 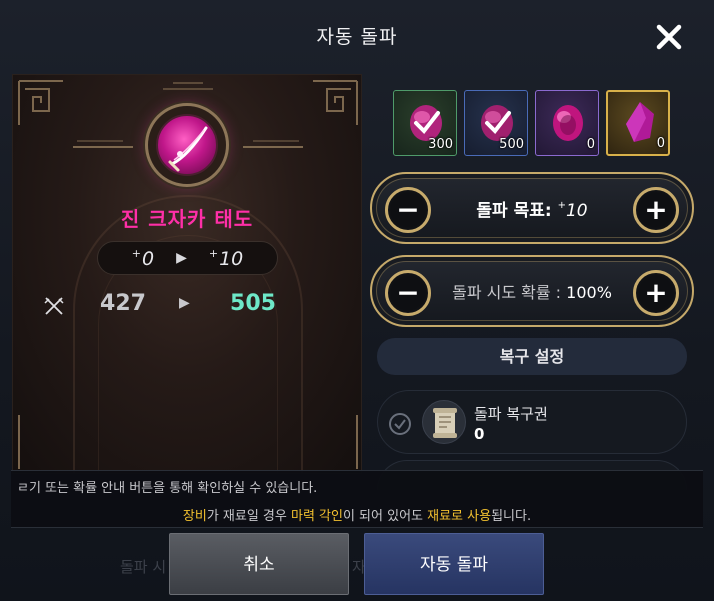 What do you see at coordinates (143, 567) in the screenshot?
I see `background-text: 돌파 시` at bounding box center [143, 567].